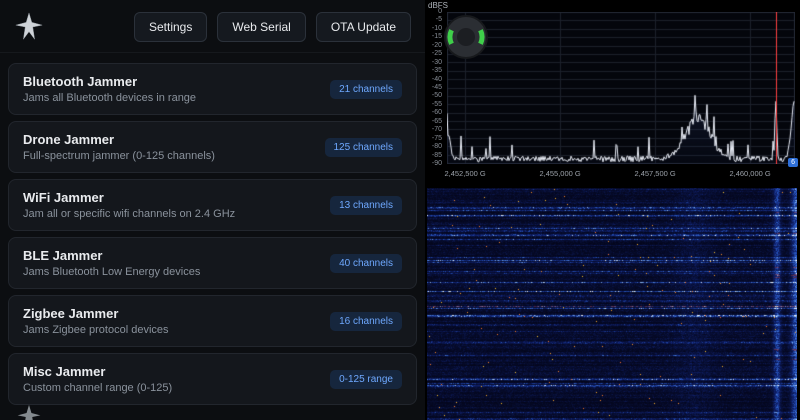 The height and width of the screenshot is (420, 800). What do you see at coordinates (436, 155) in the screenshot?
I see `db-tick-label: -85` at bounding box center [436, 155].